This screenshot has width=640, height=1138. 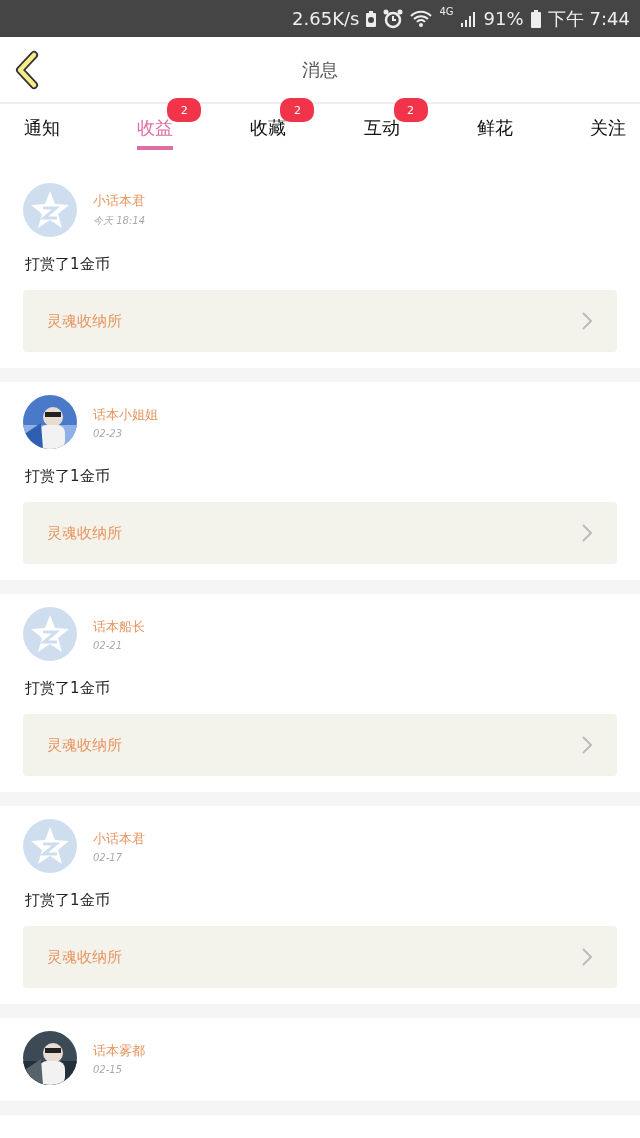 What do you see at coordinates (119, 626) in the screenshot?
I see `user-name: 话本船长` at bounding box center [119, 626].